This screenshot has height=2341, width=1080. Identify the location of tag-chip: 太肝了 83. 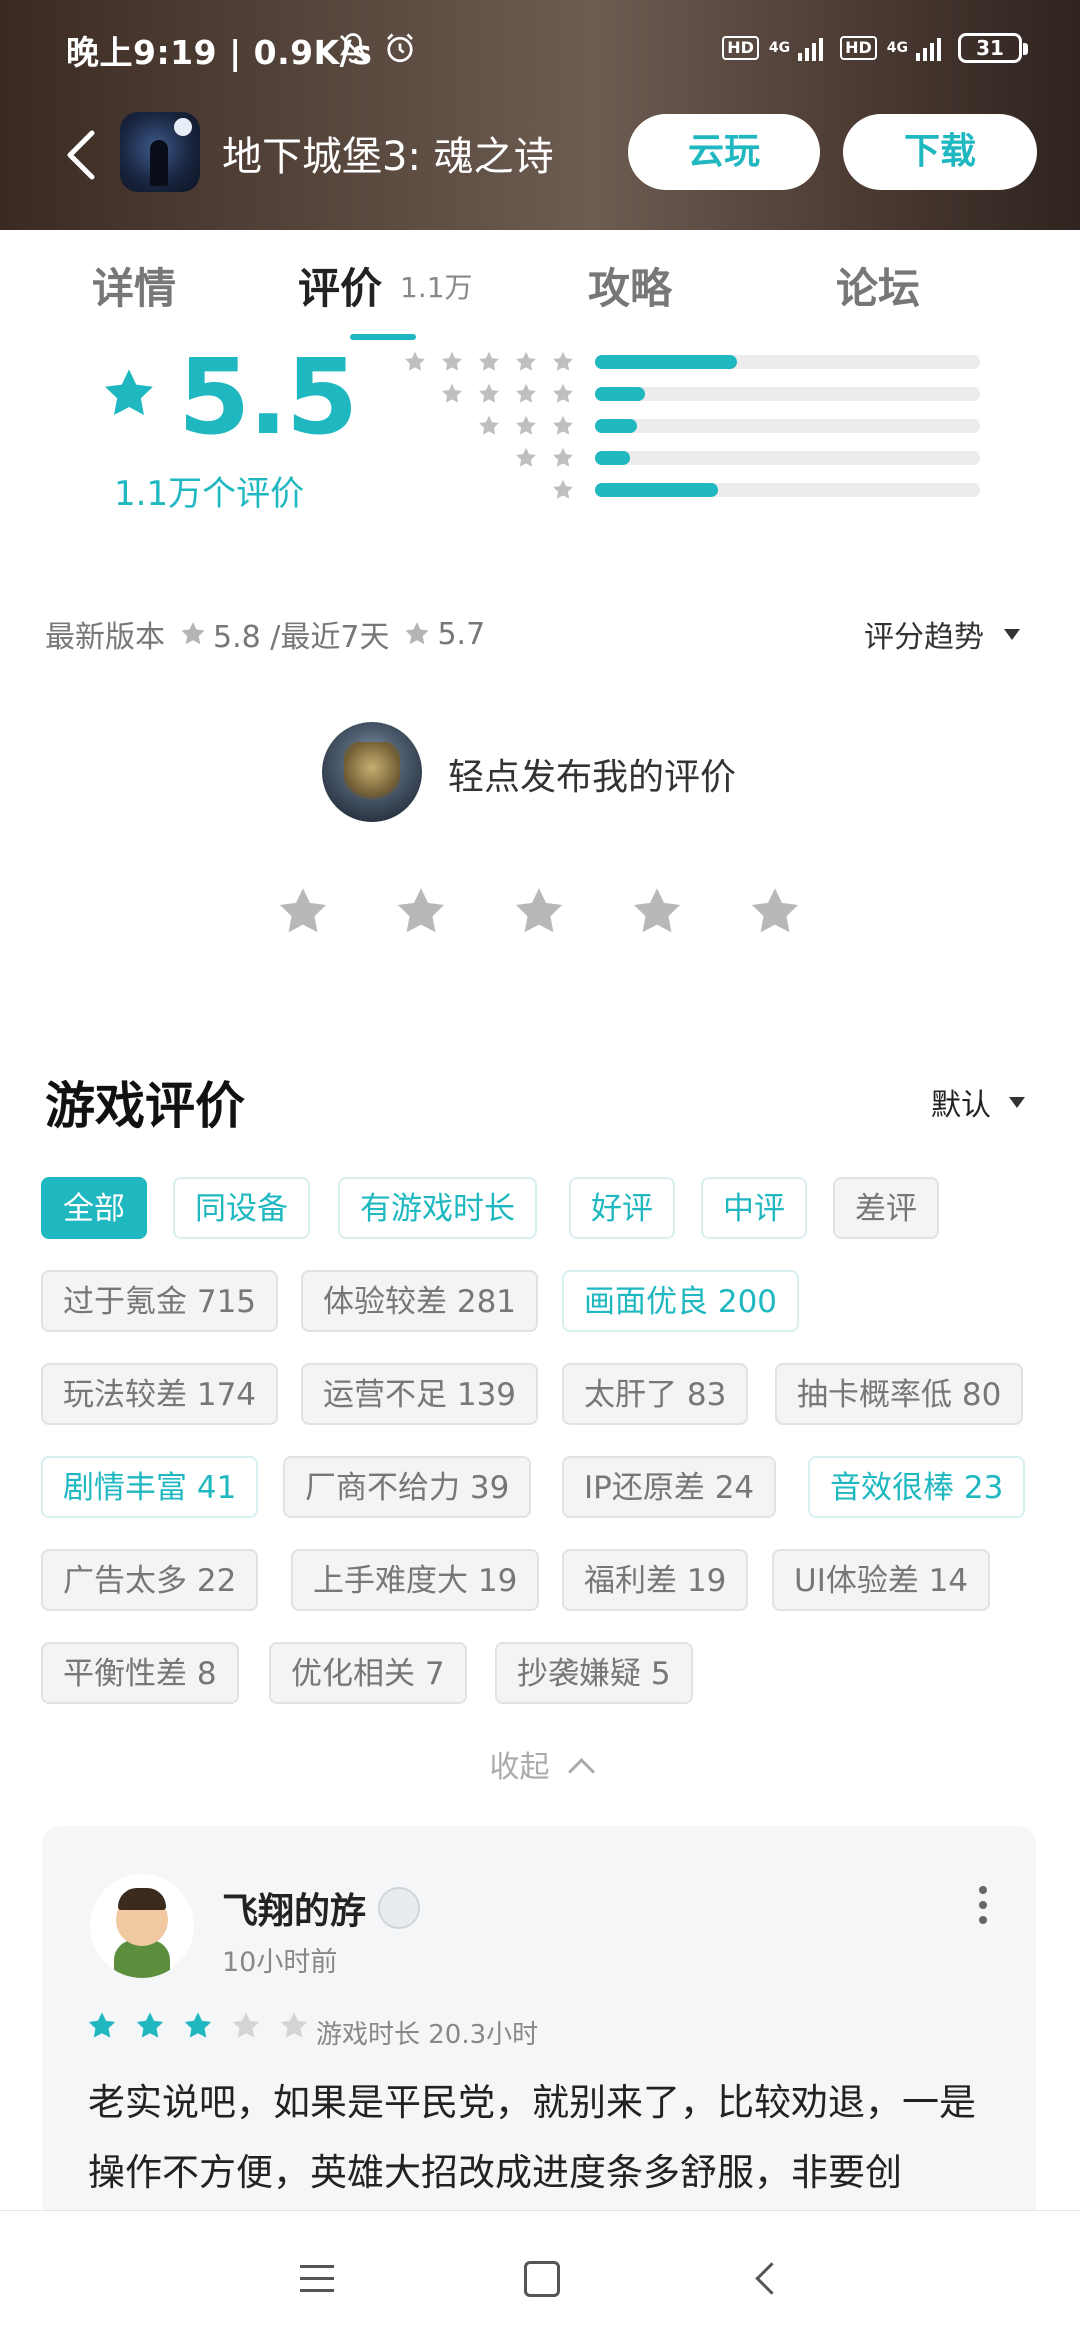
(655, 1394).